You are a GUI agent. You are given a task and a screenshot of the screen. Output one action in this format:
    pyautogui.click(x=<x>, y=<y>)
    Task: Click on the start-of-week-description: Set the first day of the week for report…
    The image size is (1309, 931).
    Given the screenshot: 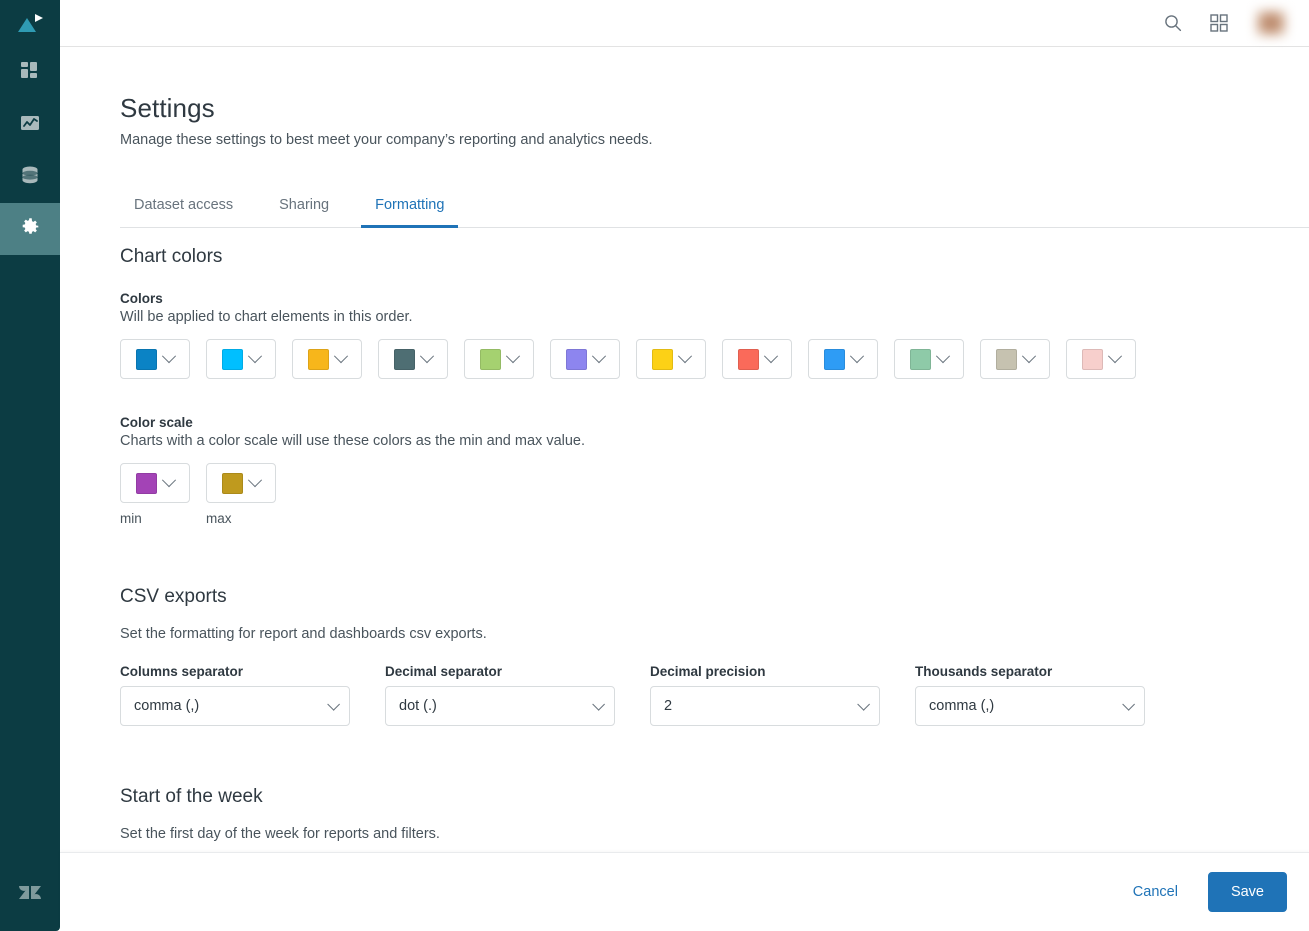 What is the action you would take?
    pyautogui.click(x=280, y=834)
    